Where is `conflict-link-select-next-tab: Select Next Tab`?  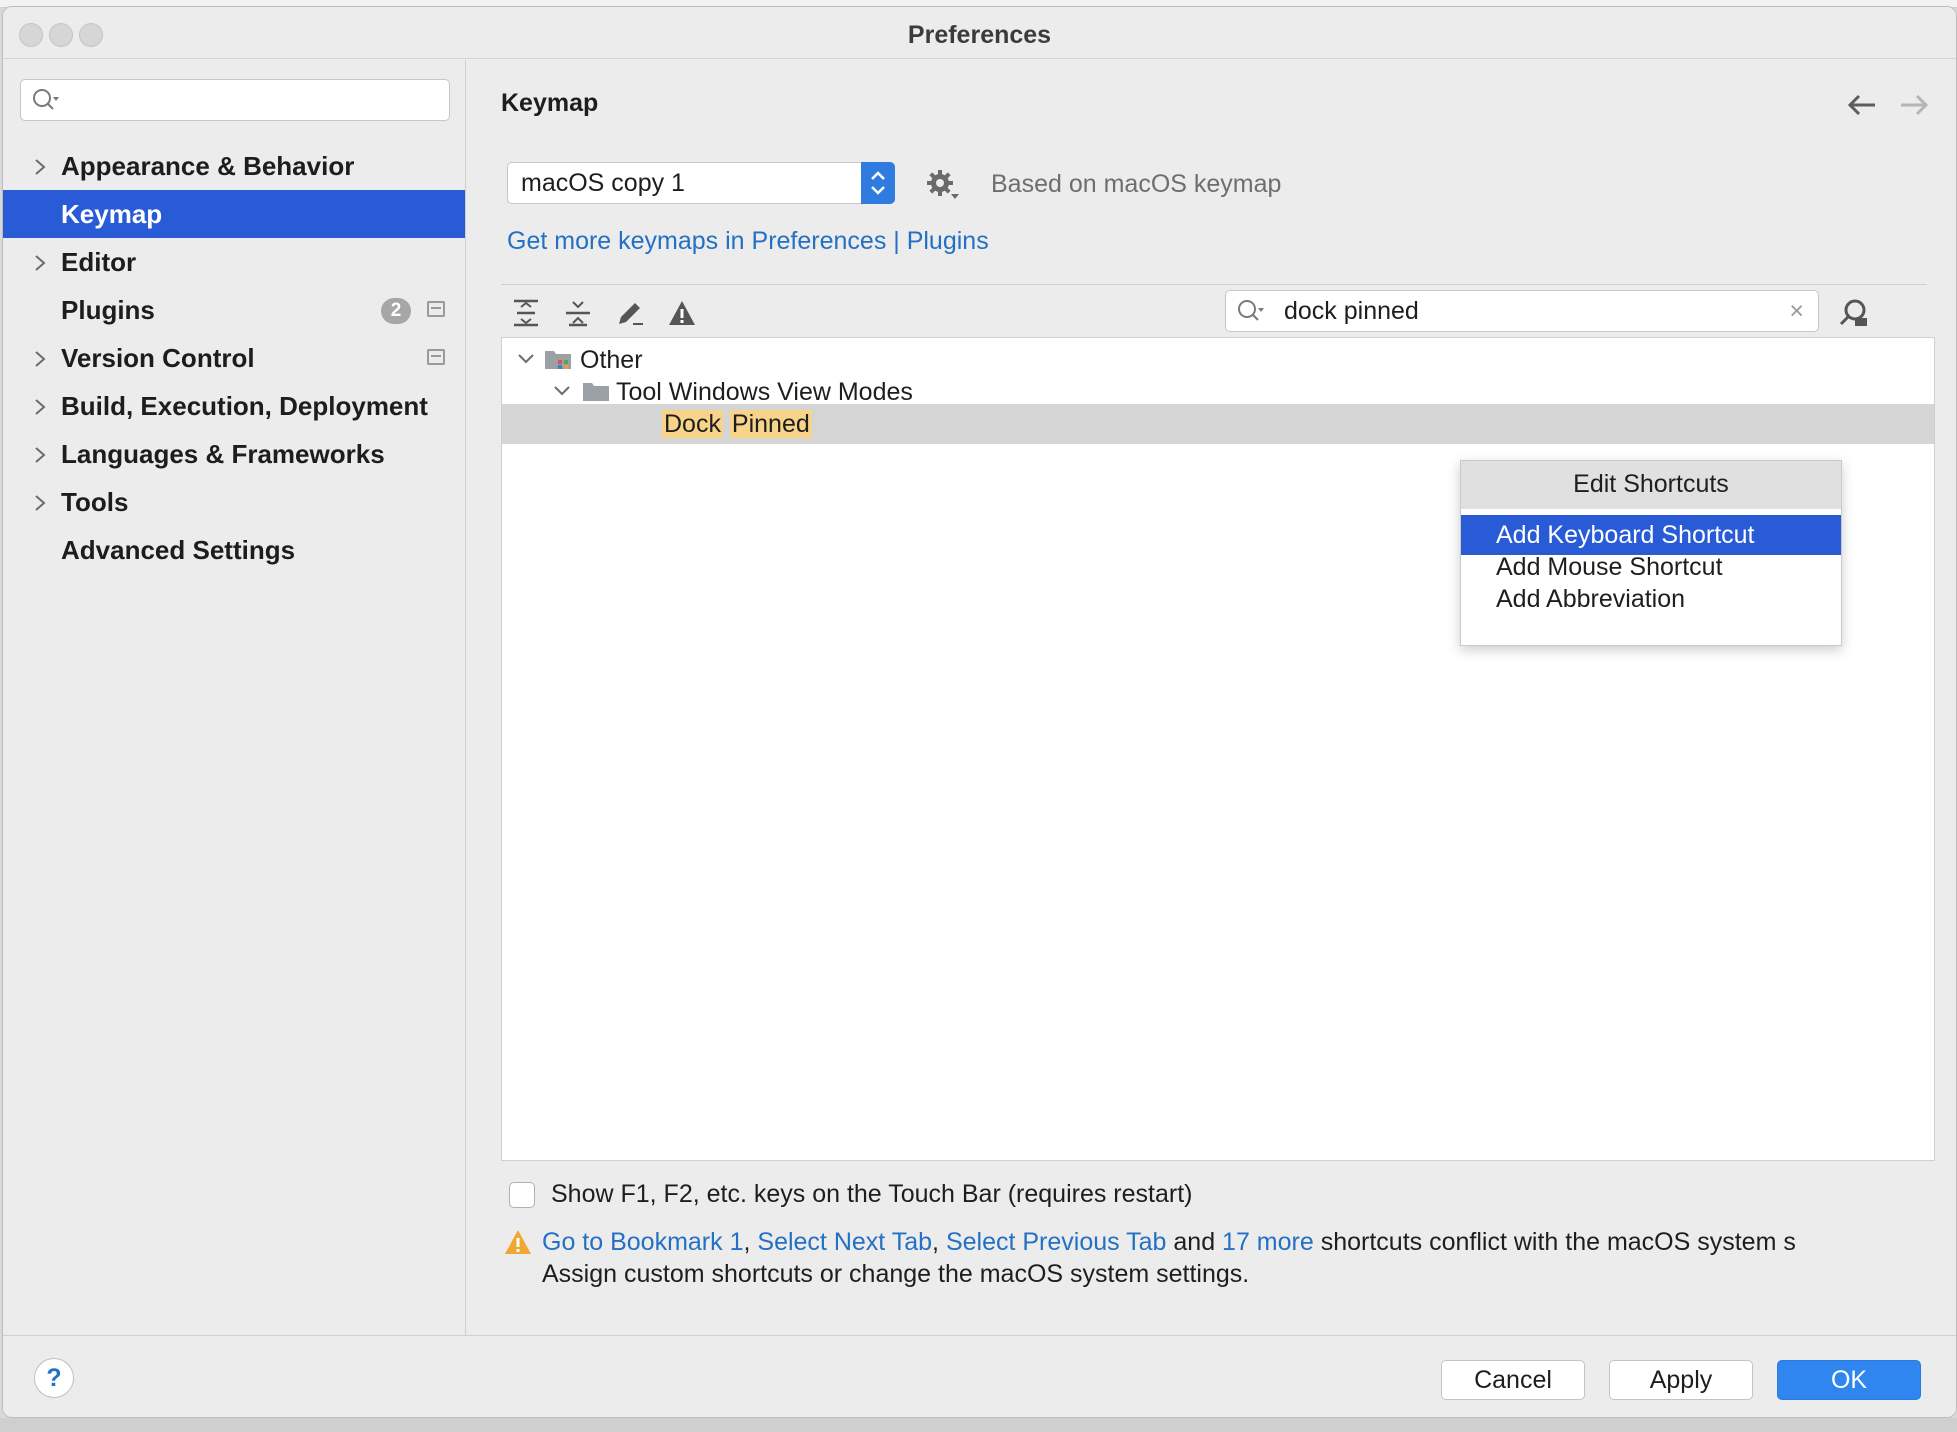 conflict-link-select-next-tab: Select Next Tab is located at coordinates (844, 1242).